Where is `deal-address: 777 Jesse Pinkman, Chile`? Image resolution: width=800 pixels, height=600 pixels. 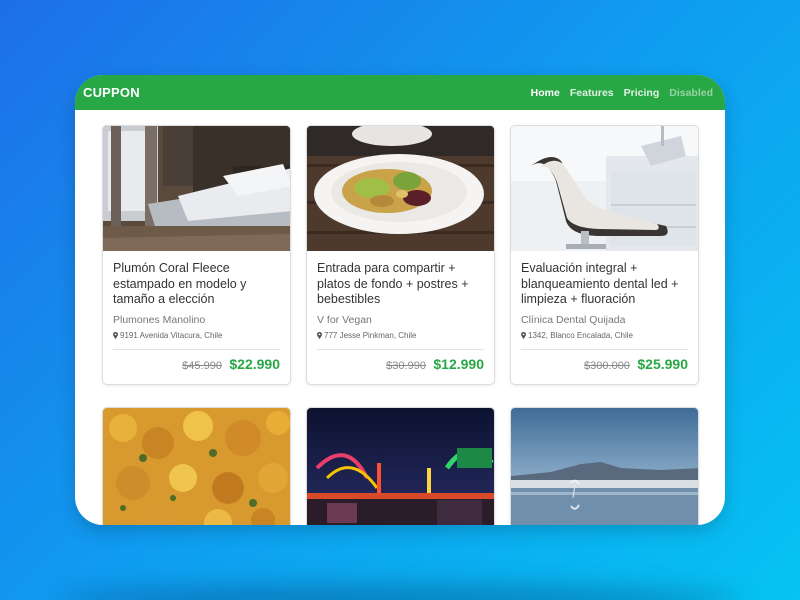 deal-address: 777 Jesse Pinkman, Chile is located at coordinates (400, 335).